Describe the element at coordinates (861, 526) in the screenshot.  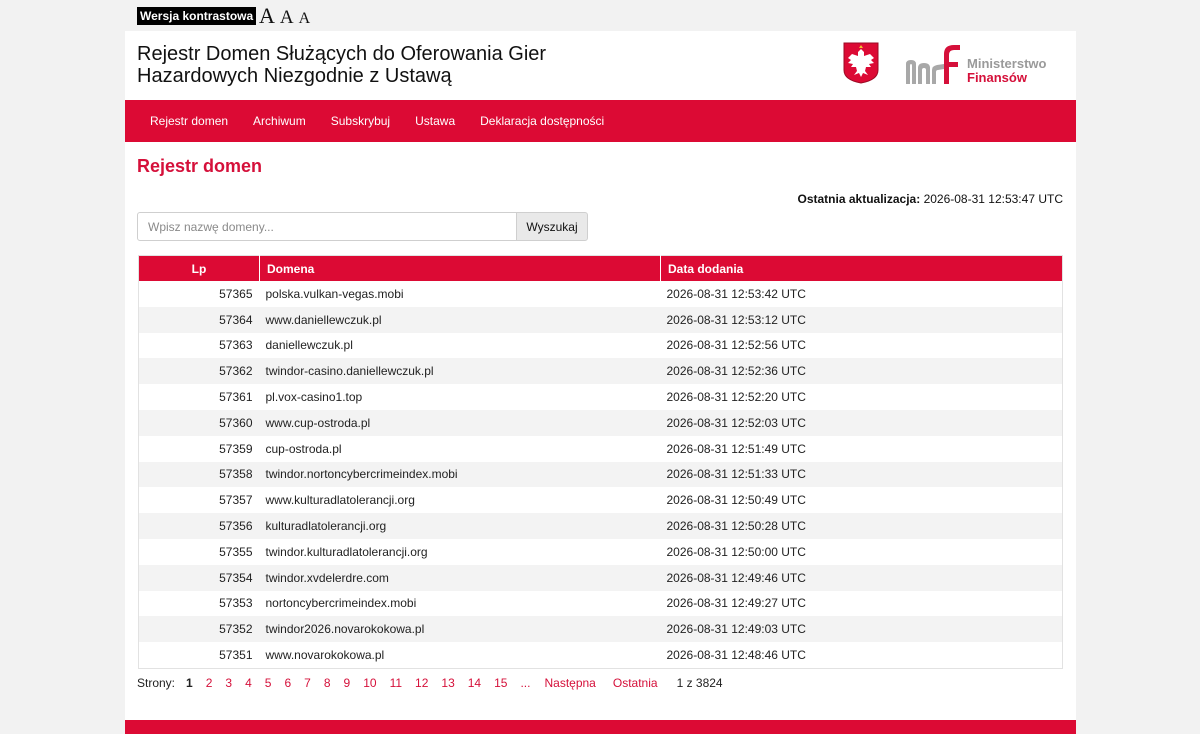
I see `cell-date-added: 2026-08-31 12:50:28 UTC` at that location.